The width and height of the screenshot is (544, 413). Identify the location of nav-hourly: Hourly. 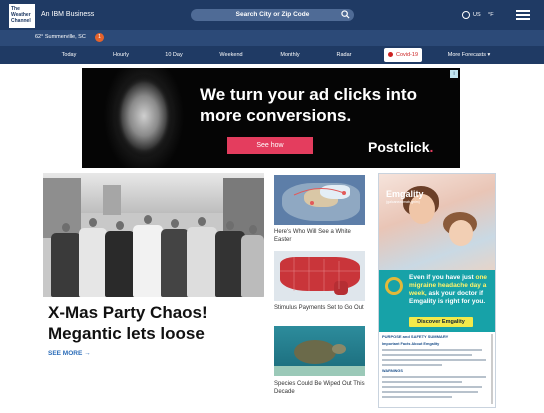
(121, 55).